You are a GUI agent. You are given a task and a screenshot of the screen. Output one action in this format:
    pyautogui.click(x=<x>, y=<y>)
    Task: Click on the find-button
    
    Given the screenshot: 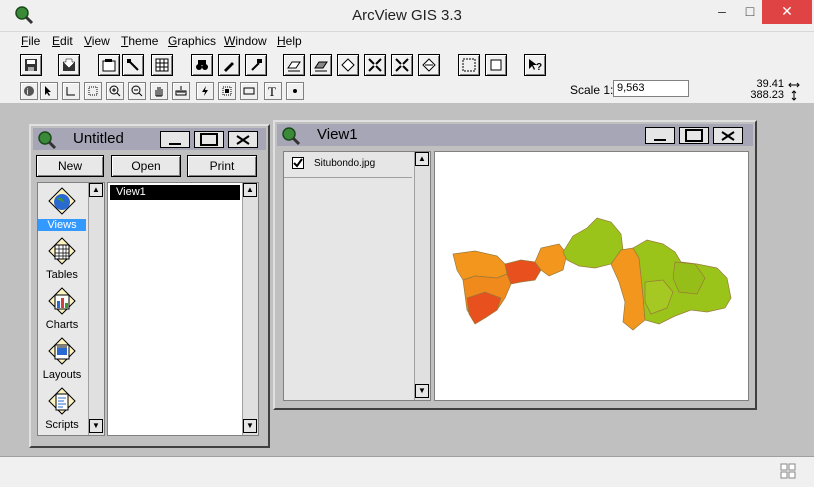 What is the action you would take?
    pyautogui.click(x=202, y=65)
    